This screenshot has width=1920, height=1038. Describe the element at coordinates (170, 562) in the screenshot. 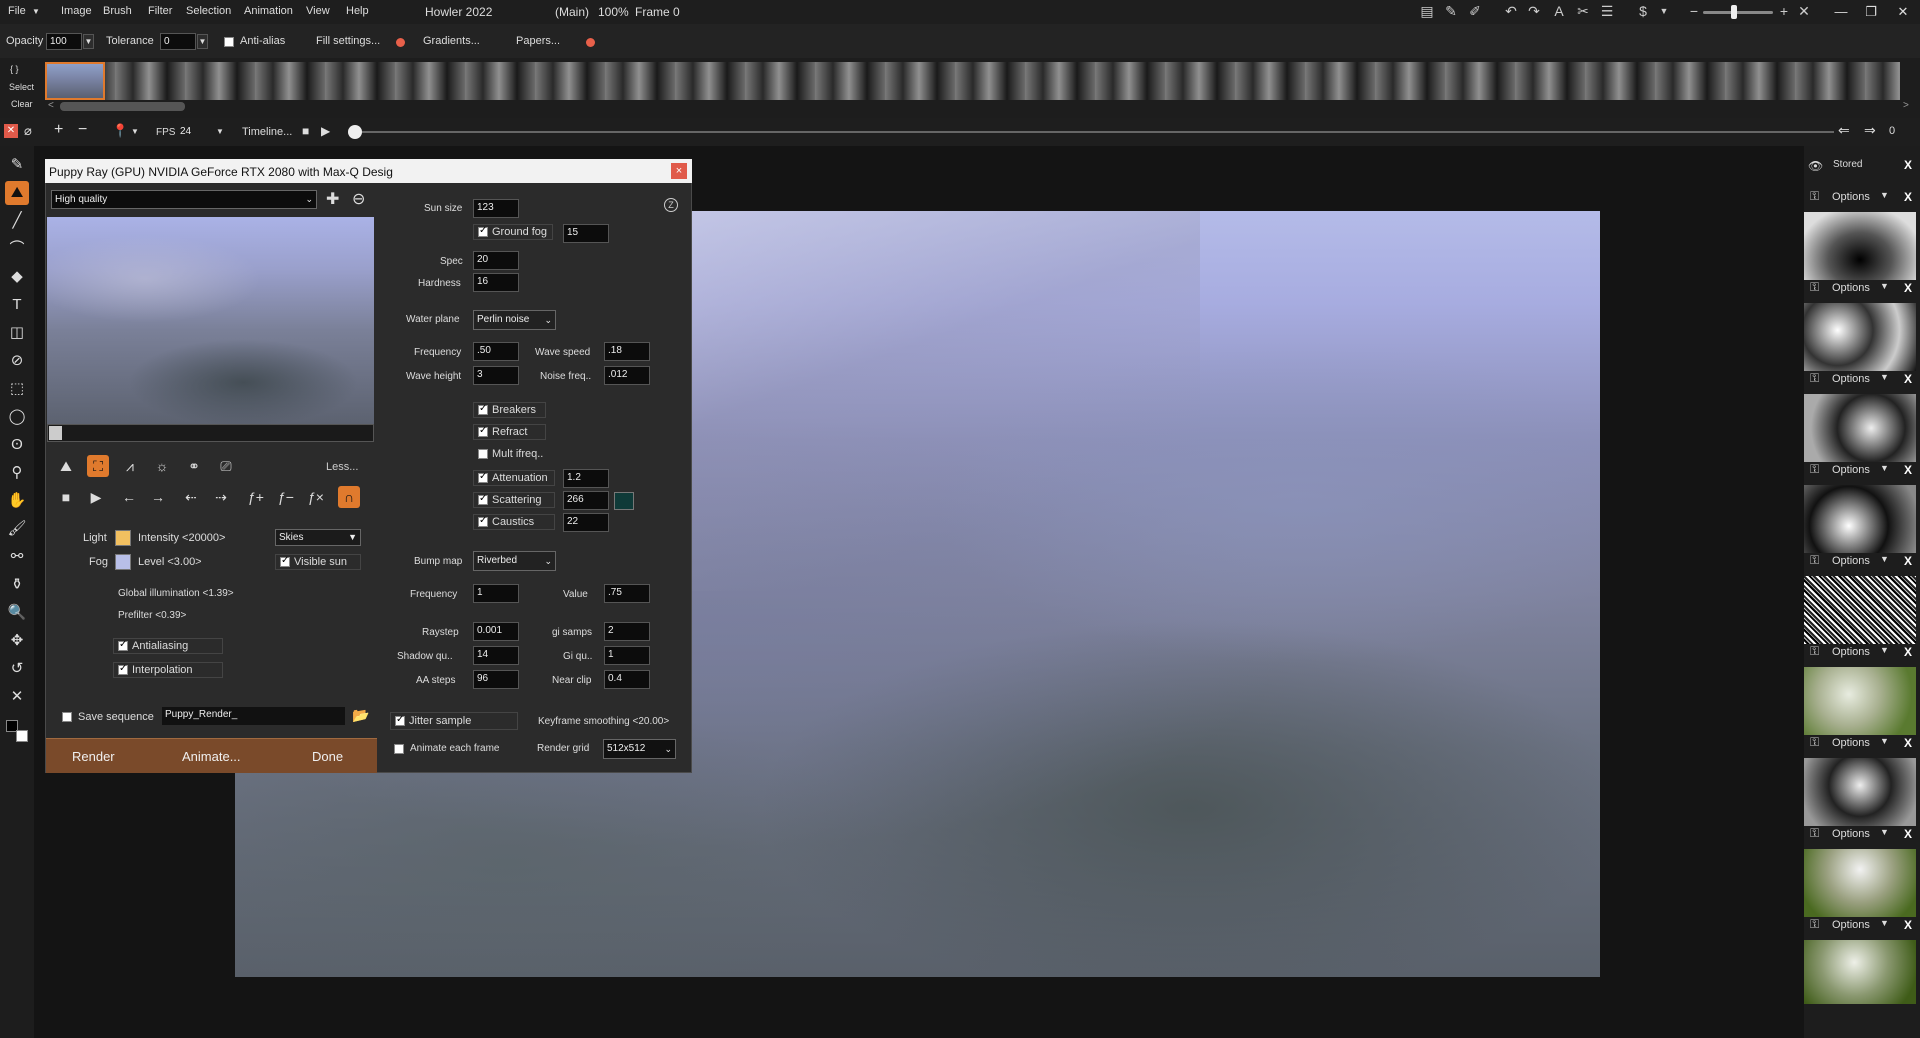

I see `fog-level-label: Level <3.00>` at that location.